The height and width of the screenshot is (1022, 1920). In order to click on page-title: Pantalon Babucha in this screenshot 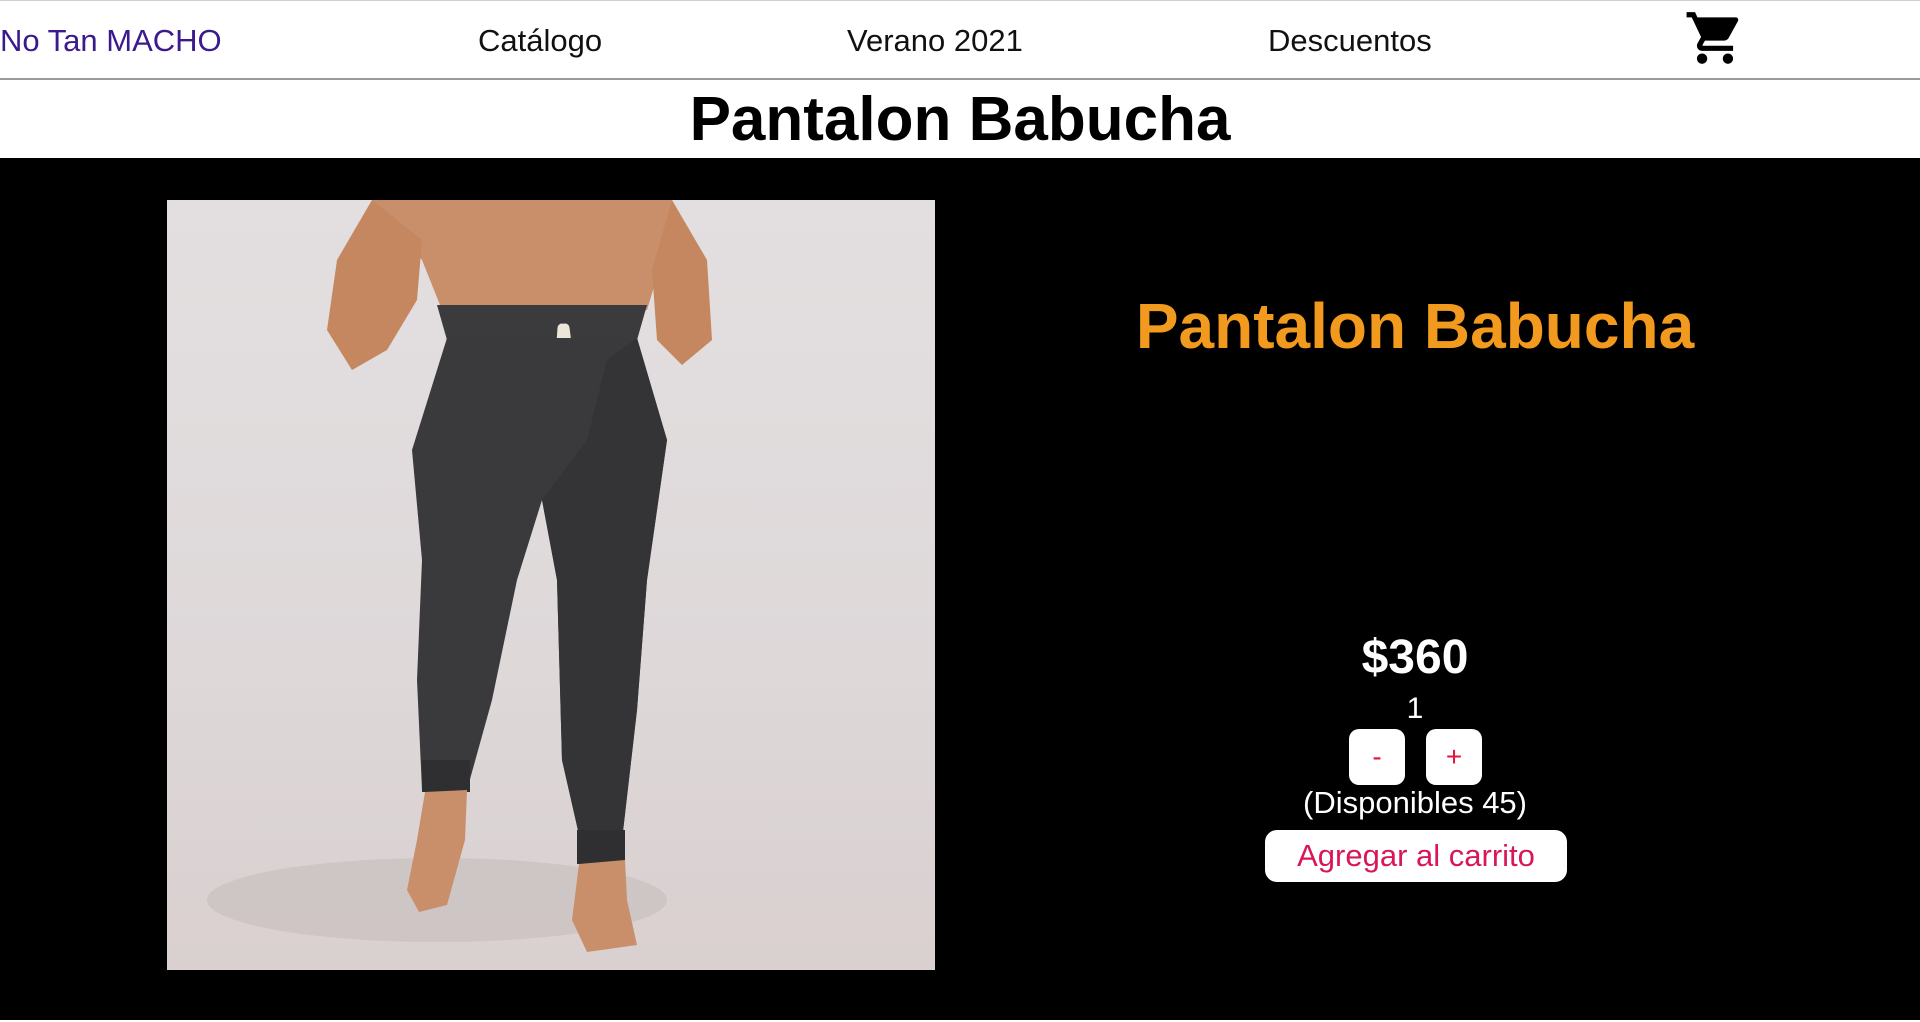, I will do `click(960, 119)`.